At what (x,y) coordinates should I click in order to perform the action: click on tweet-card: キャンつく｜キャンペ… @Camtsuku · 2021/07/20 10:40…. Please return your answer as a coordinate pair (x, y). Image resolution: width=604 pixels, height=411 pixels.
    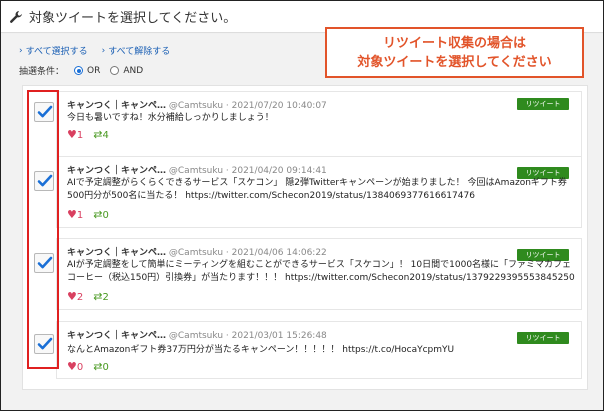
    Looking at the image, I should click on (319, 125).